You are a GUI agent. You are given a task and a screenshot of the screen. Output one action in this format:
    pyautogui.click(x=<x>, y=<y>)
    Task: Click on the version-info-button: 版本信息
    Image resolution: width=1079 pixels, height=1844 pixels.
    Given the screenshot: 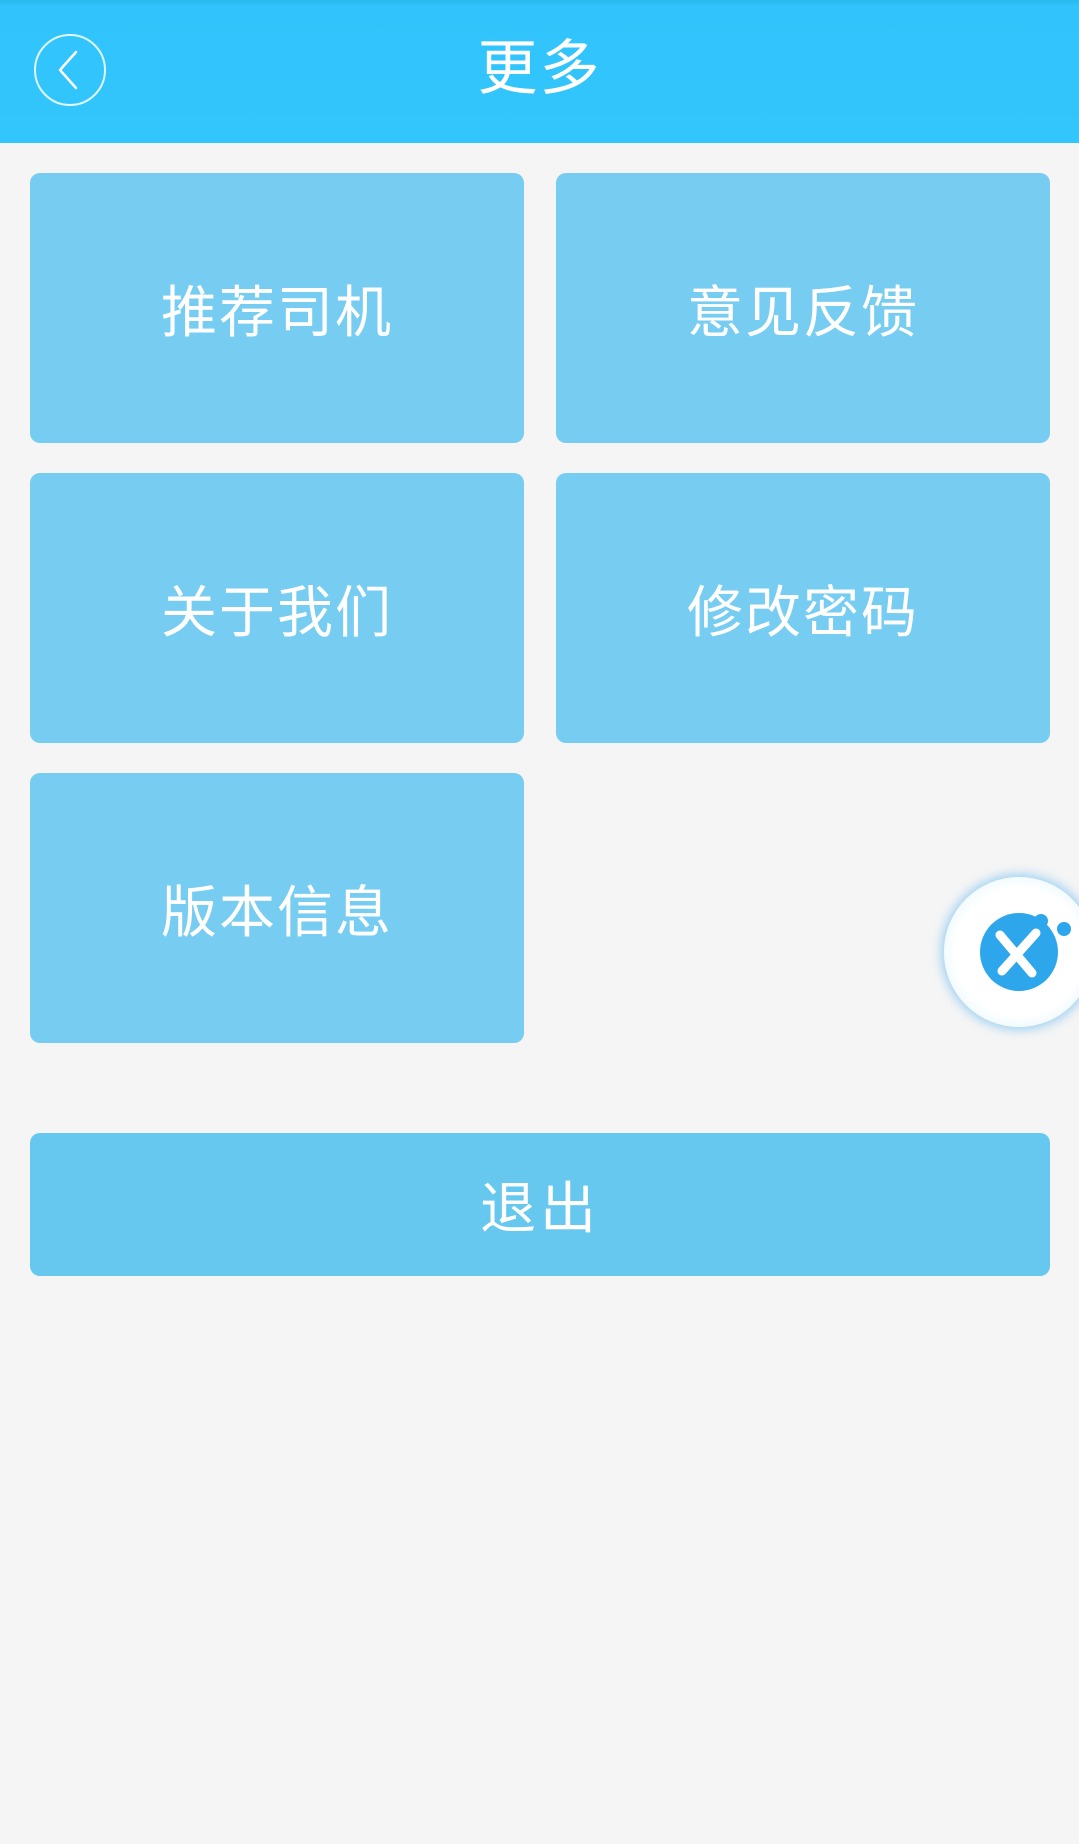 What is the action you would take?
    pyautogui.click(x=277, y=908)
    